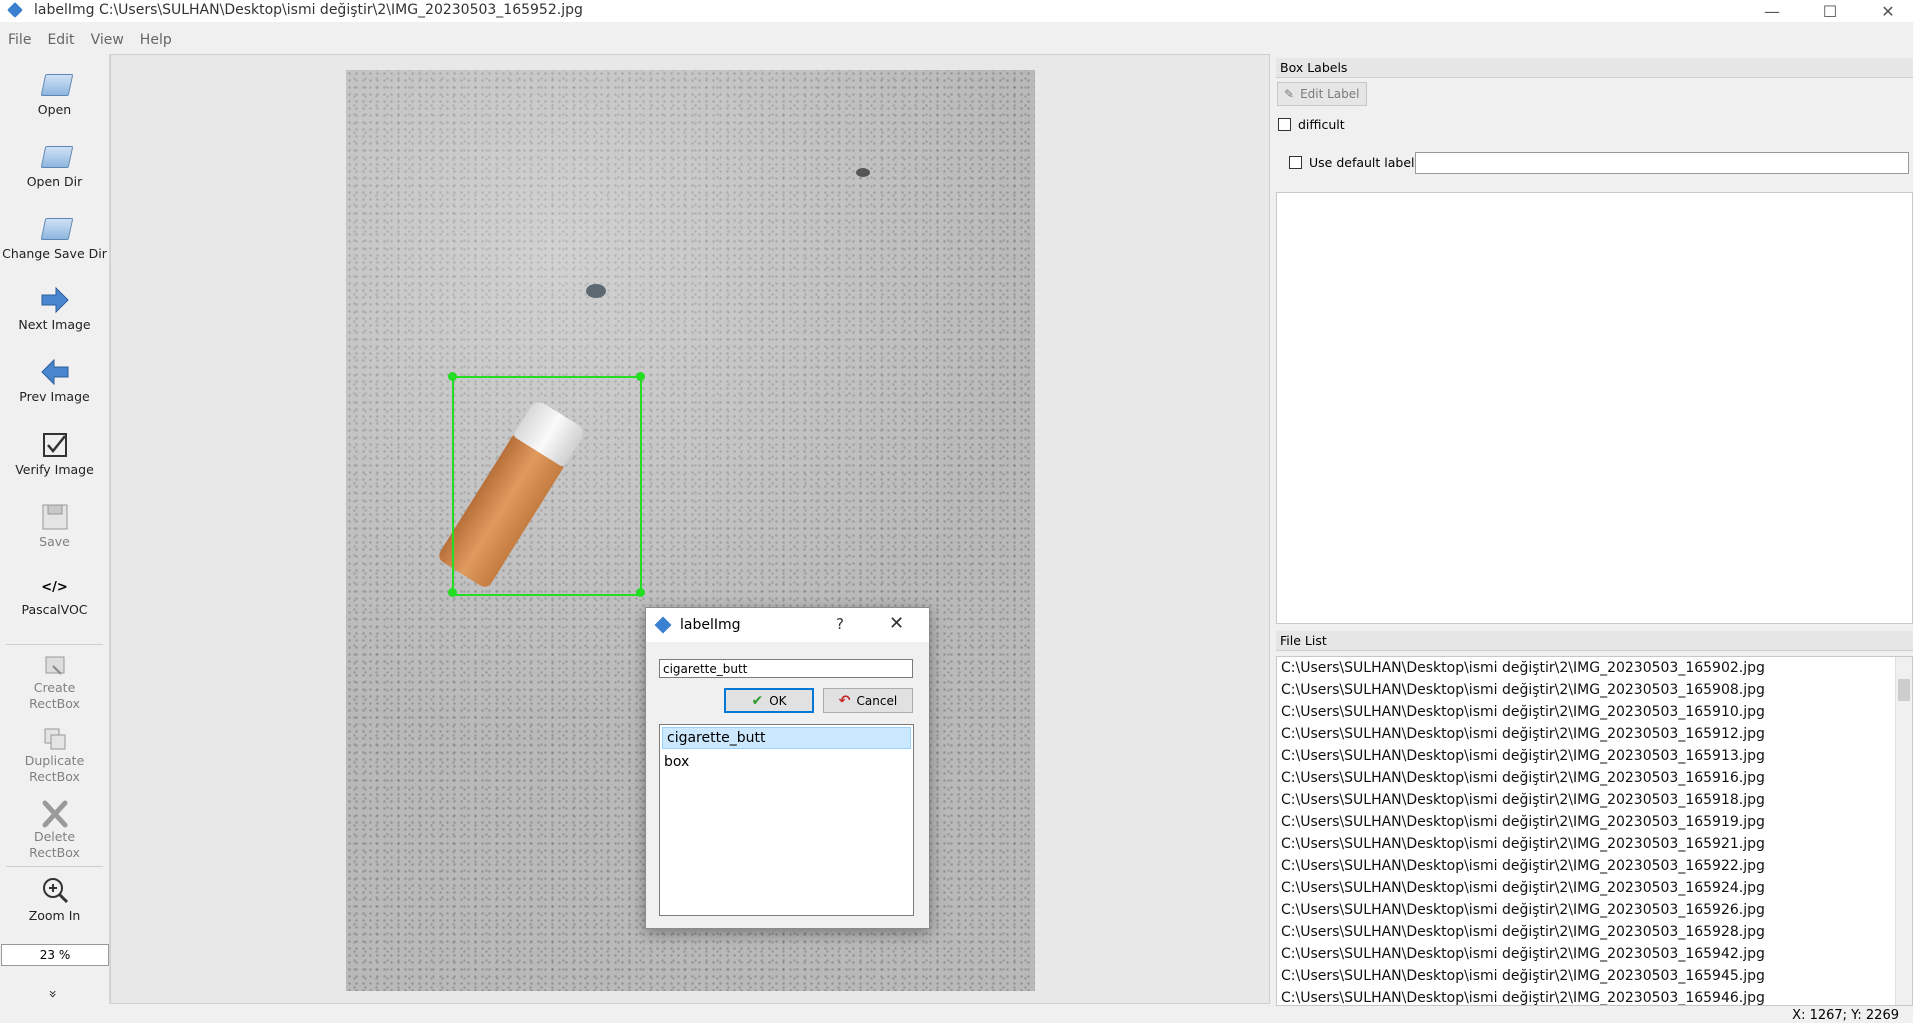 Image resolution: width=1913 pixels, height=1023 pixels. Describe the element at coordinates (710, 625) in the screenshot. I see `dialog-title: labelImg` at that location.